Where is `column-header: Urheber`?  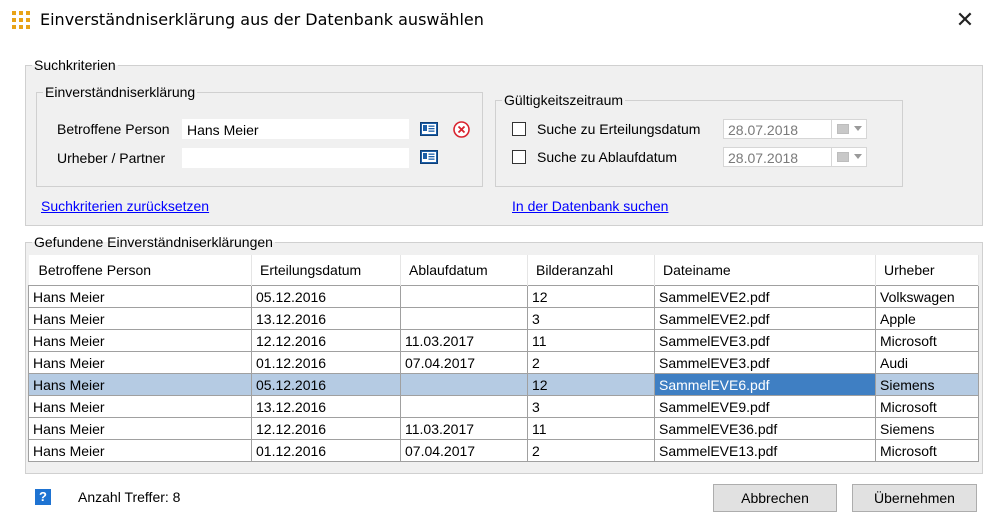
column-header: Urheber is located at coordinates (927, 270).